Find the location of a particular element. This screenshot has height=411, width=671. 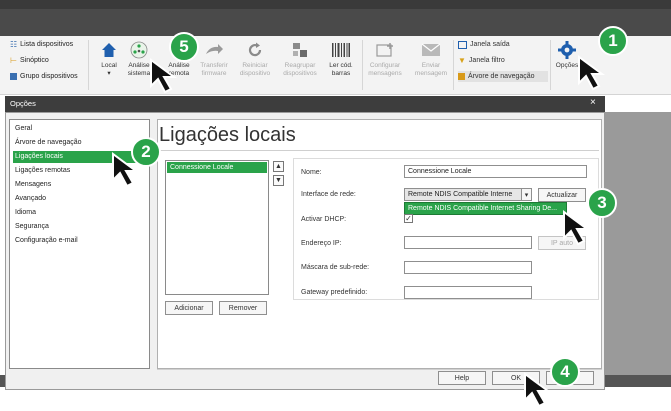

ip-field is located at coordinates (468, 242).